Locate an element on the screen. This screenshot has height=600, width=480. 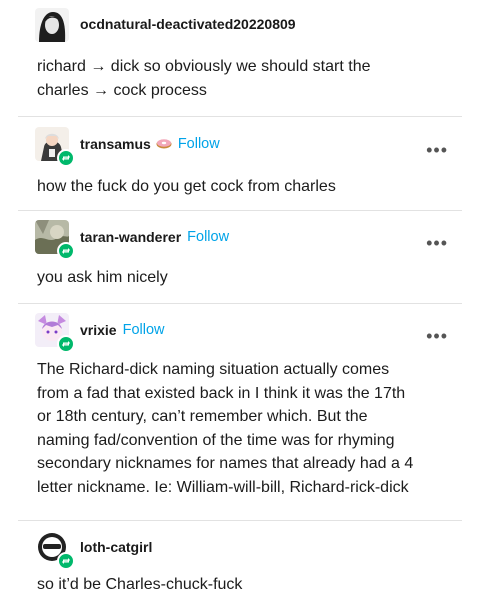
username: vrixie is located at coordinates (98, 330).